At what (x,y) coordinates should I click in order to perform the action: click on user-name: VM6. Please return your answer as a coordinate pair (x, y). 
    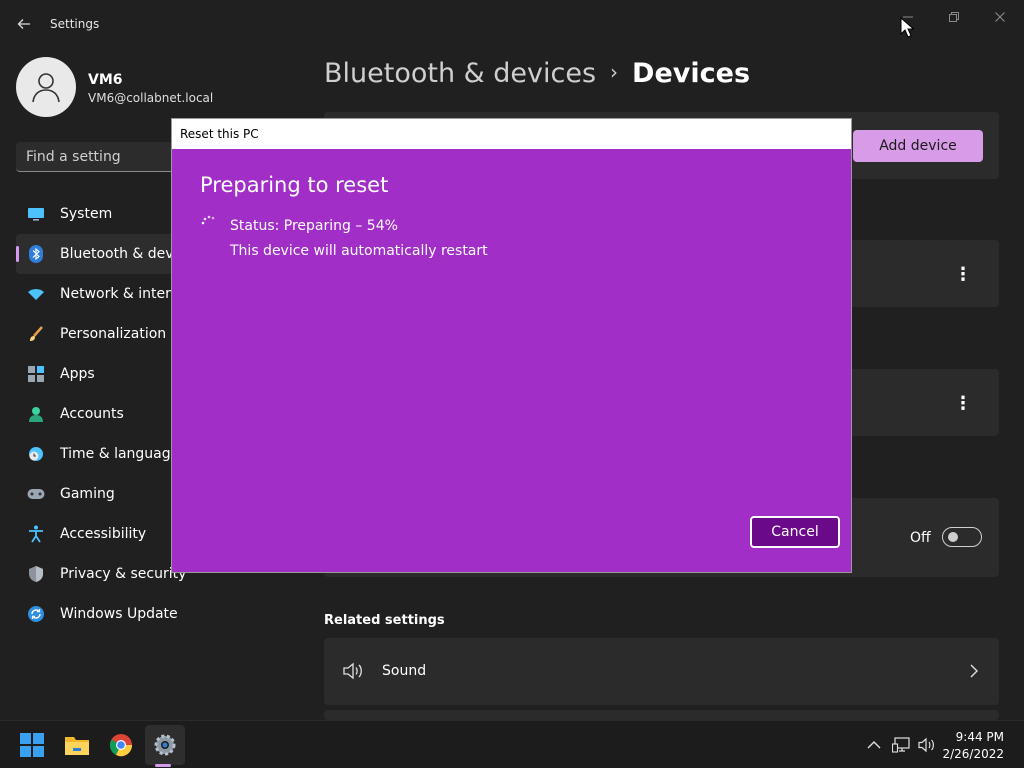
    Looking at the image, I should click on (105, 80).